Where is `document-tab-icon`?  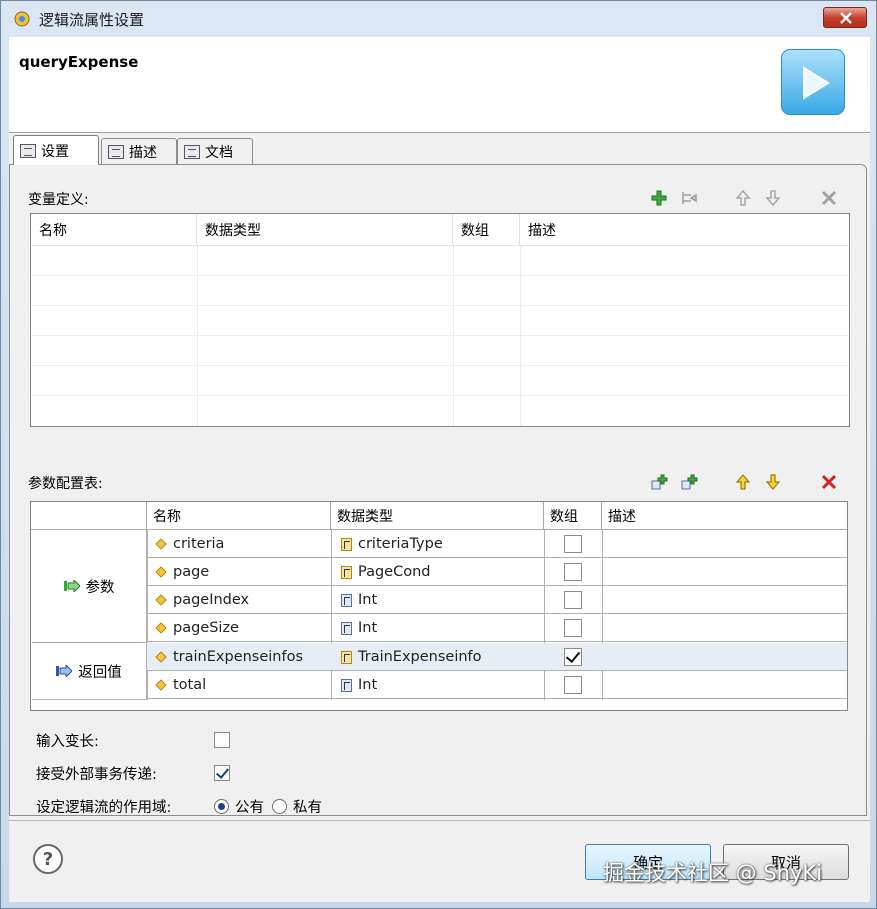 document-tab-icon is located at coordinates (192, 152).